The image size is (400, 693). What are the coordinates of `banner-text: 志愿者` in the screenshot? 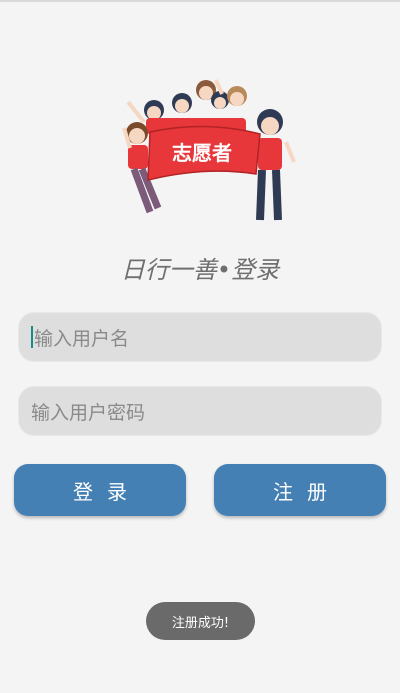 It's located at (202, 153).